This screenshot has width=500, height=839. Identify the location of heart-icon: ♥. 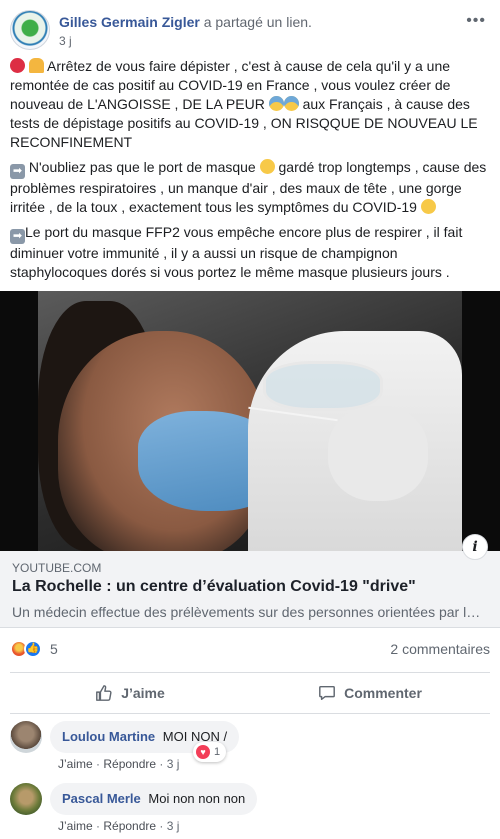
(203, 752).